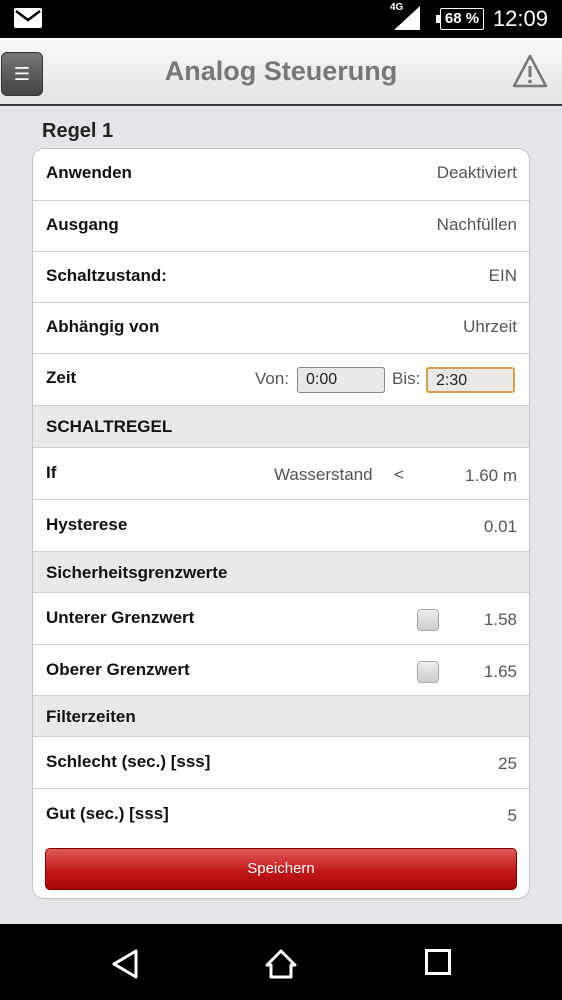 This screenshot has height=1000, width=562. Describe the element at coordinates (507, 763) in the screenshot. I see `row-value: 25` at that location.